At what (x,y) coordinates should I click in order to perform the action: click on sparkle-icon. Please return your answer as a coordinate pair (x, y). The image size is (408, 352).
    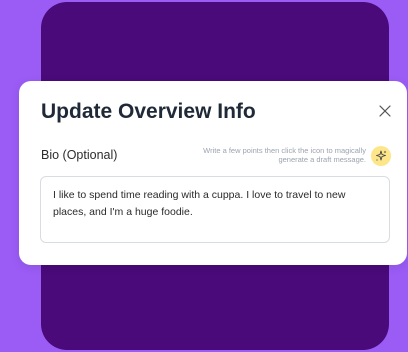
    Looking at the image, I should click on (381, 155).